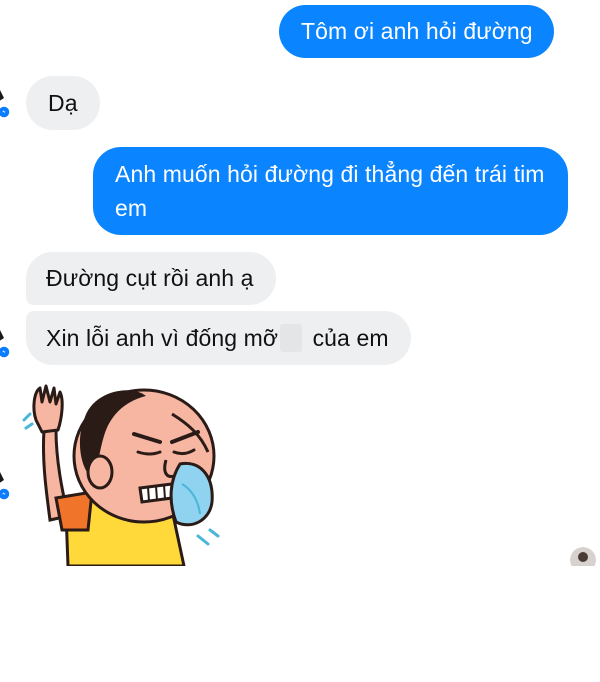  I want to click on incoming-message-bubble: Xin lỗi anh vì đống mỡ của em, so click(218, 338).